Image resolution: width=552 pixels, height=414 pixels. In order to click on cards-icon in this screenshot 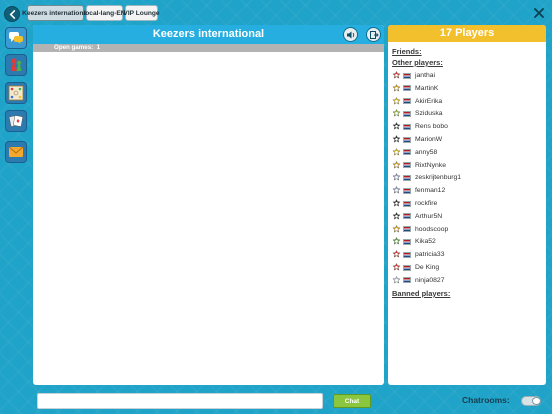, I will do `click(15, 121)`.